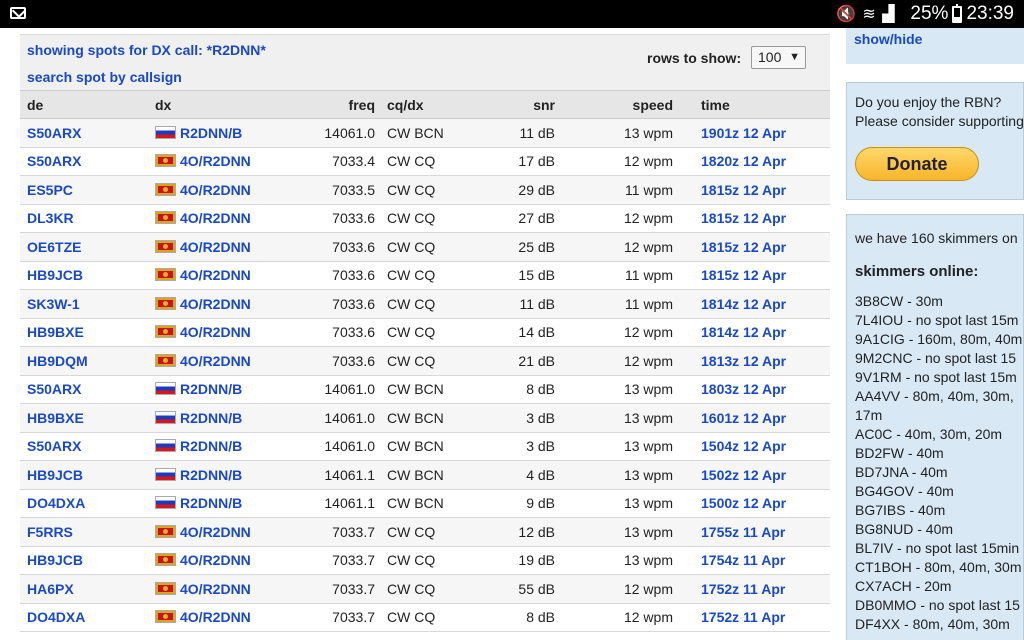 The height and width of the screenshot is (640, 1024). What do you see at coordinates (50, 190) in the screenshot?
I see `spotter-callsign-link: ES5PC` at bounding box center [50, 190].